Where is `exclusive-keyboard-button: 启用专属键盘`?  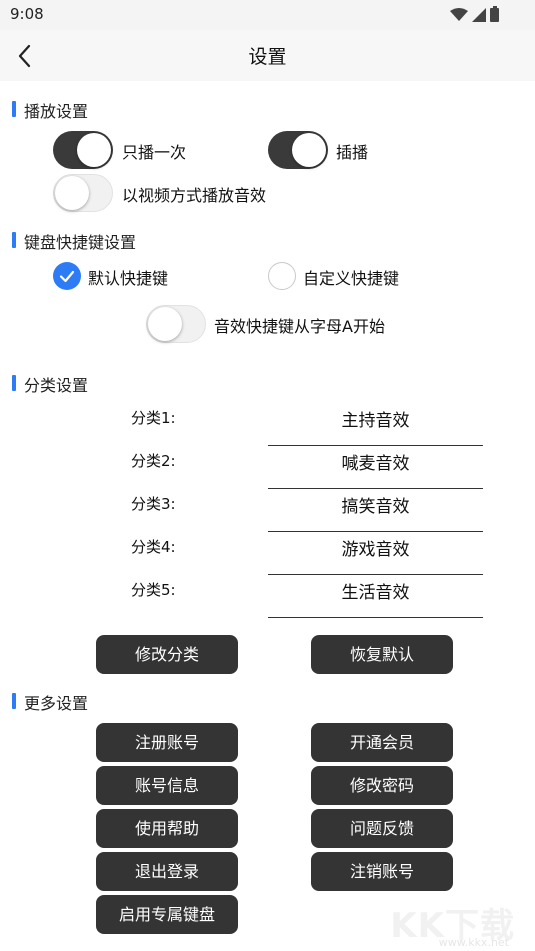 exclusive-keyboard-button: 启用专属键盘 is located at coordinates (167, 914).